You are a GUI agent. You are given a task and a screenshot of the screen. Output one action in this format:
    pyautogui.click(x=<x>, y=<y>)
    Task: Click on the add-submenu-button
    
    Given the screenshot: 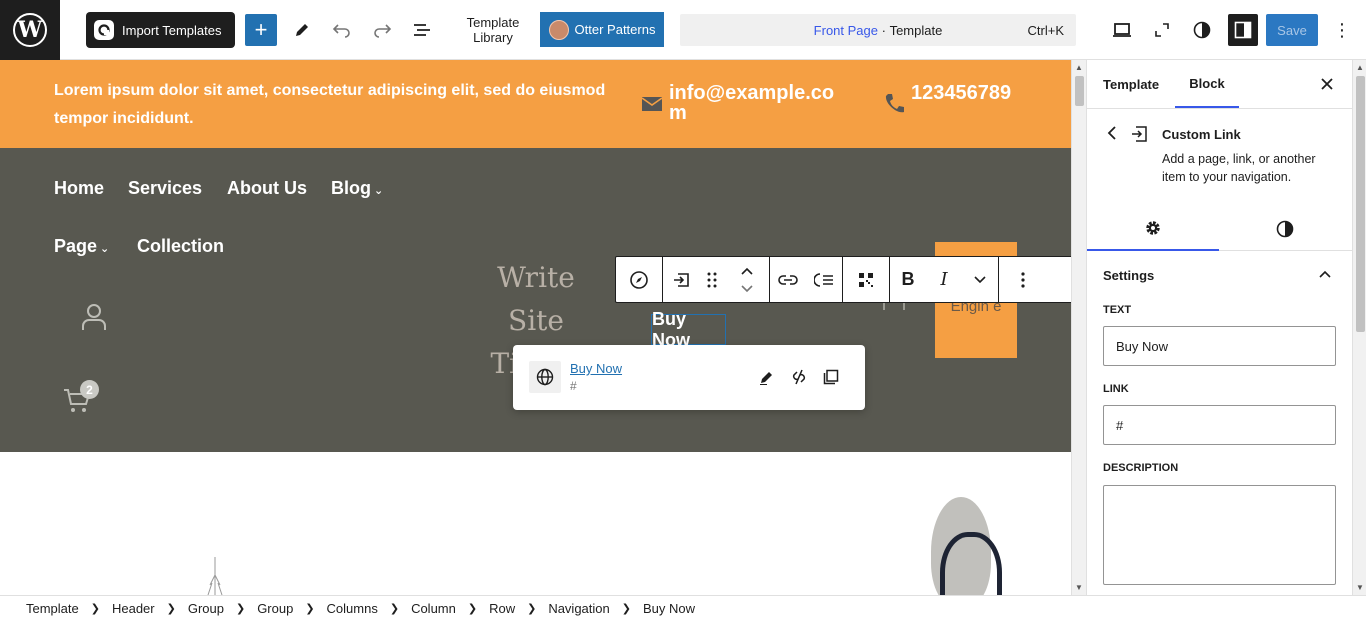 What is the action you would take?
    pyautogui.click(x=824, y=279)
    